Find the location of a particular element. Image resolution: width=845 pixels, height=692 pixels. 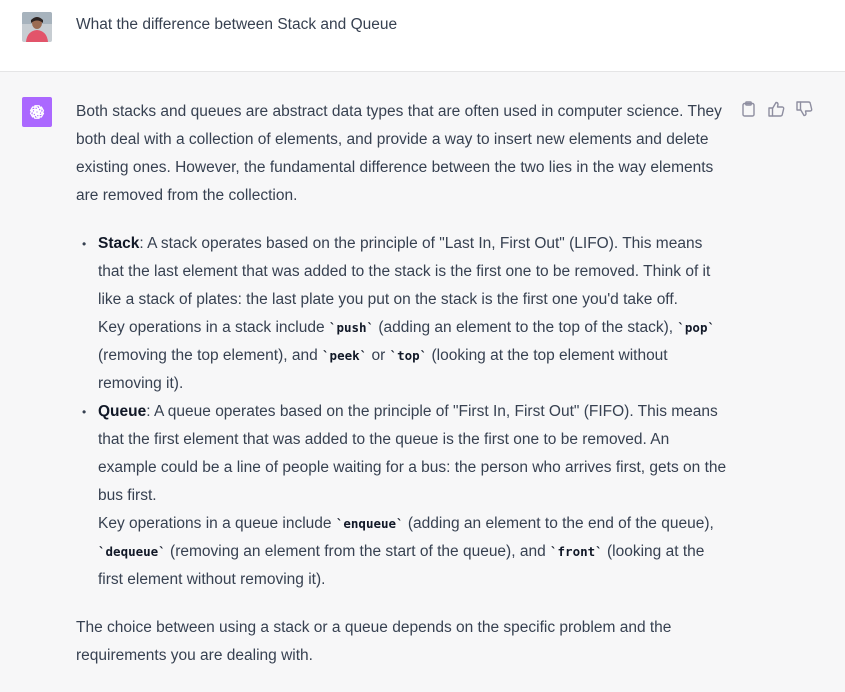

thumbs-up-icon is located at coordinates (776, 109).